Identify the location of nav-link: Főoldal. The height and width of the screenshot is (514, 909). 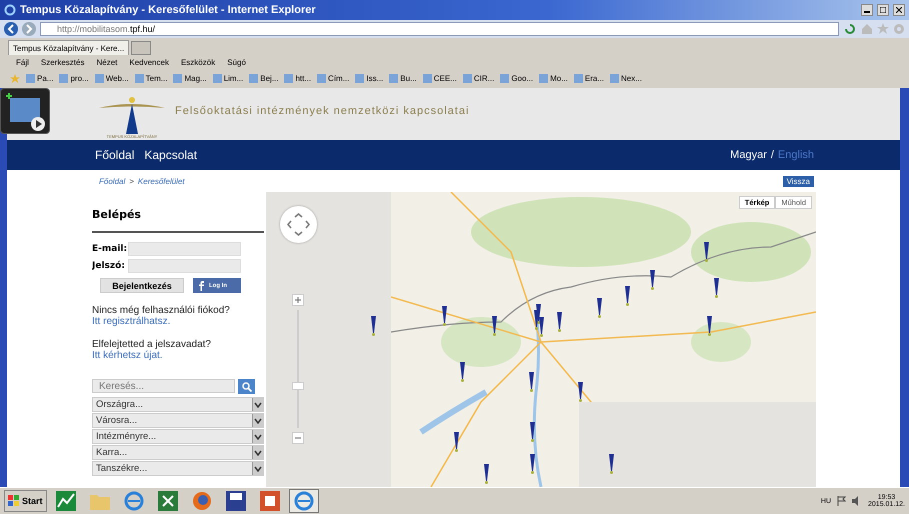
(114, 155).